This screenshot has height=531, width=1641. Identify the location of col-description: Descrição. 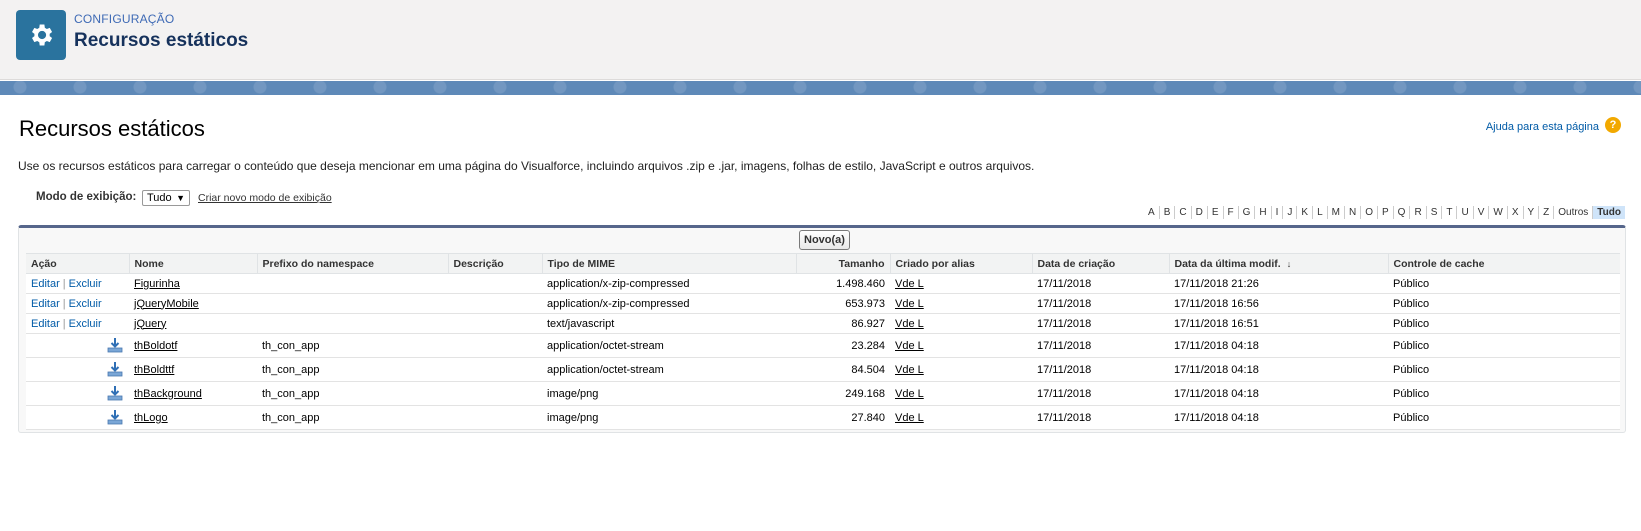
(494, 263).